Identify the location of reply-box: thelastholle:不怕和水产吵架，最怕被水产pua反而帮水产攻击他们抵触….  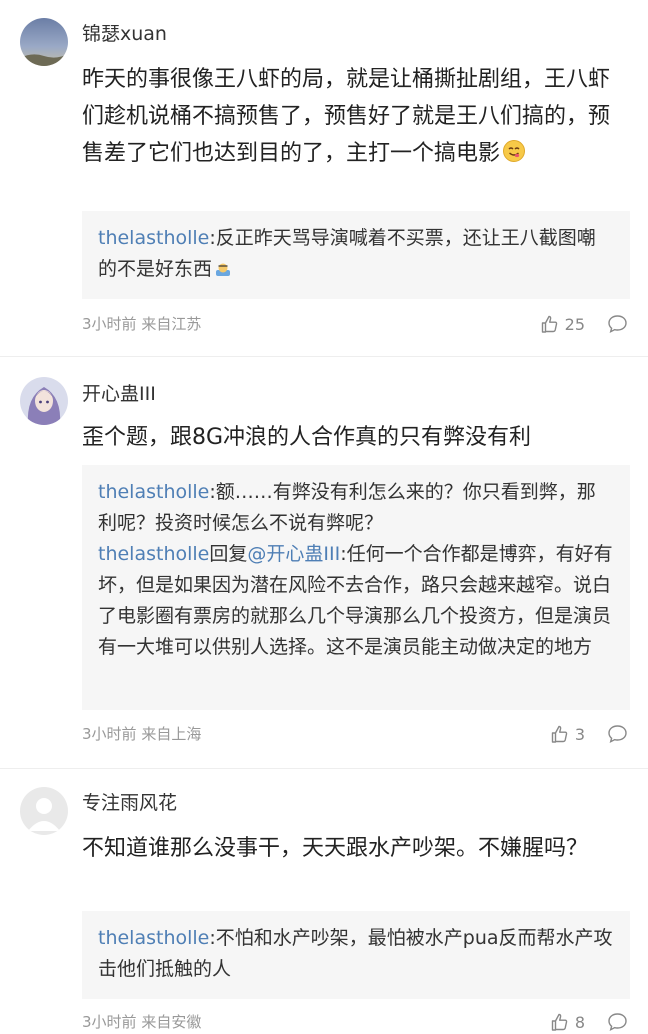
(356, 955).